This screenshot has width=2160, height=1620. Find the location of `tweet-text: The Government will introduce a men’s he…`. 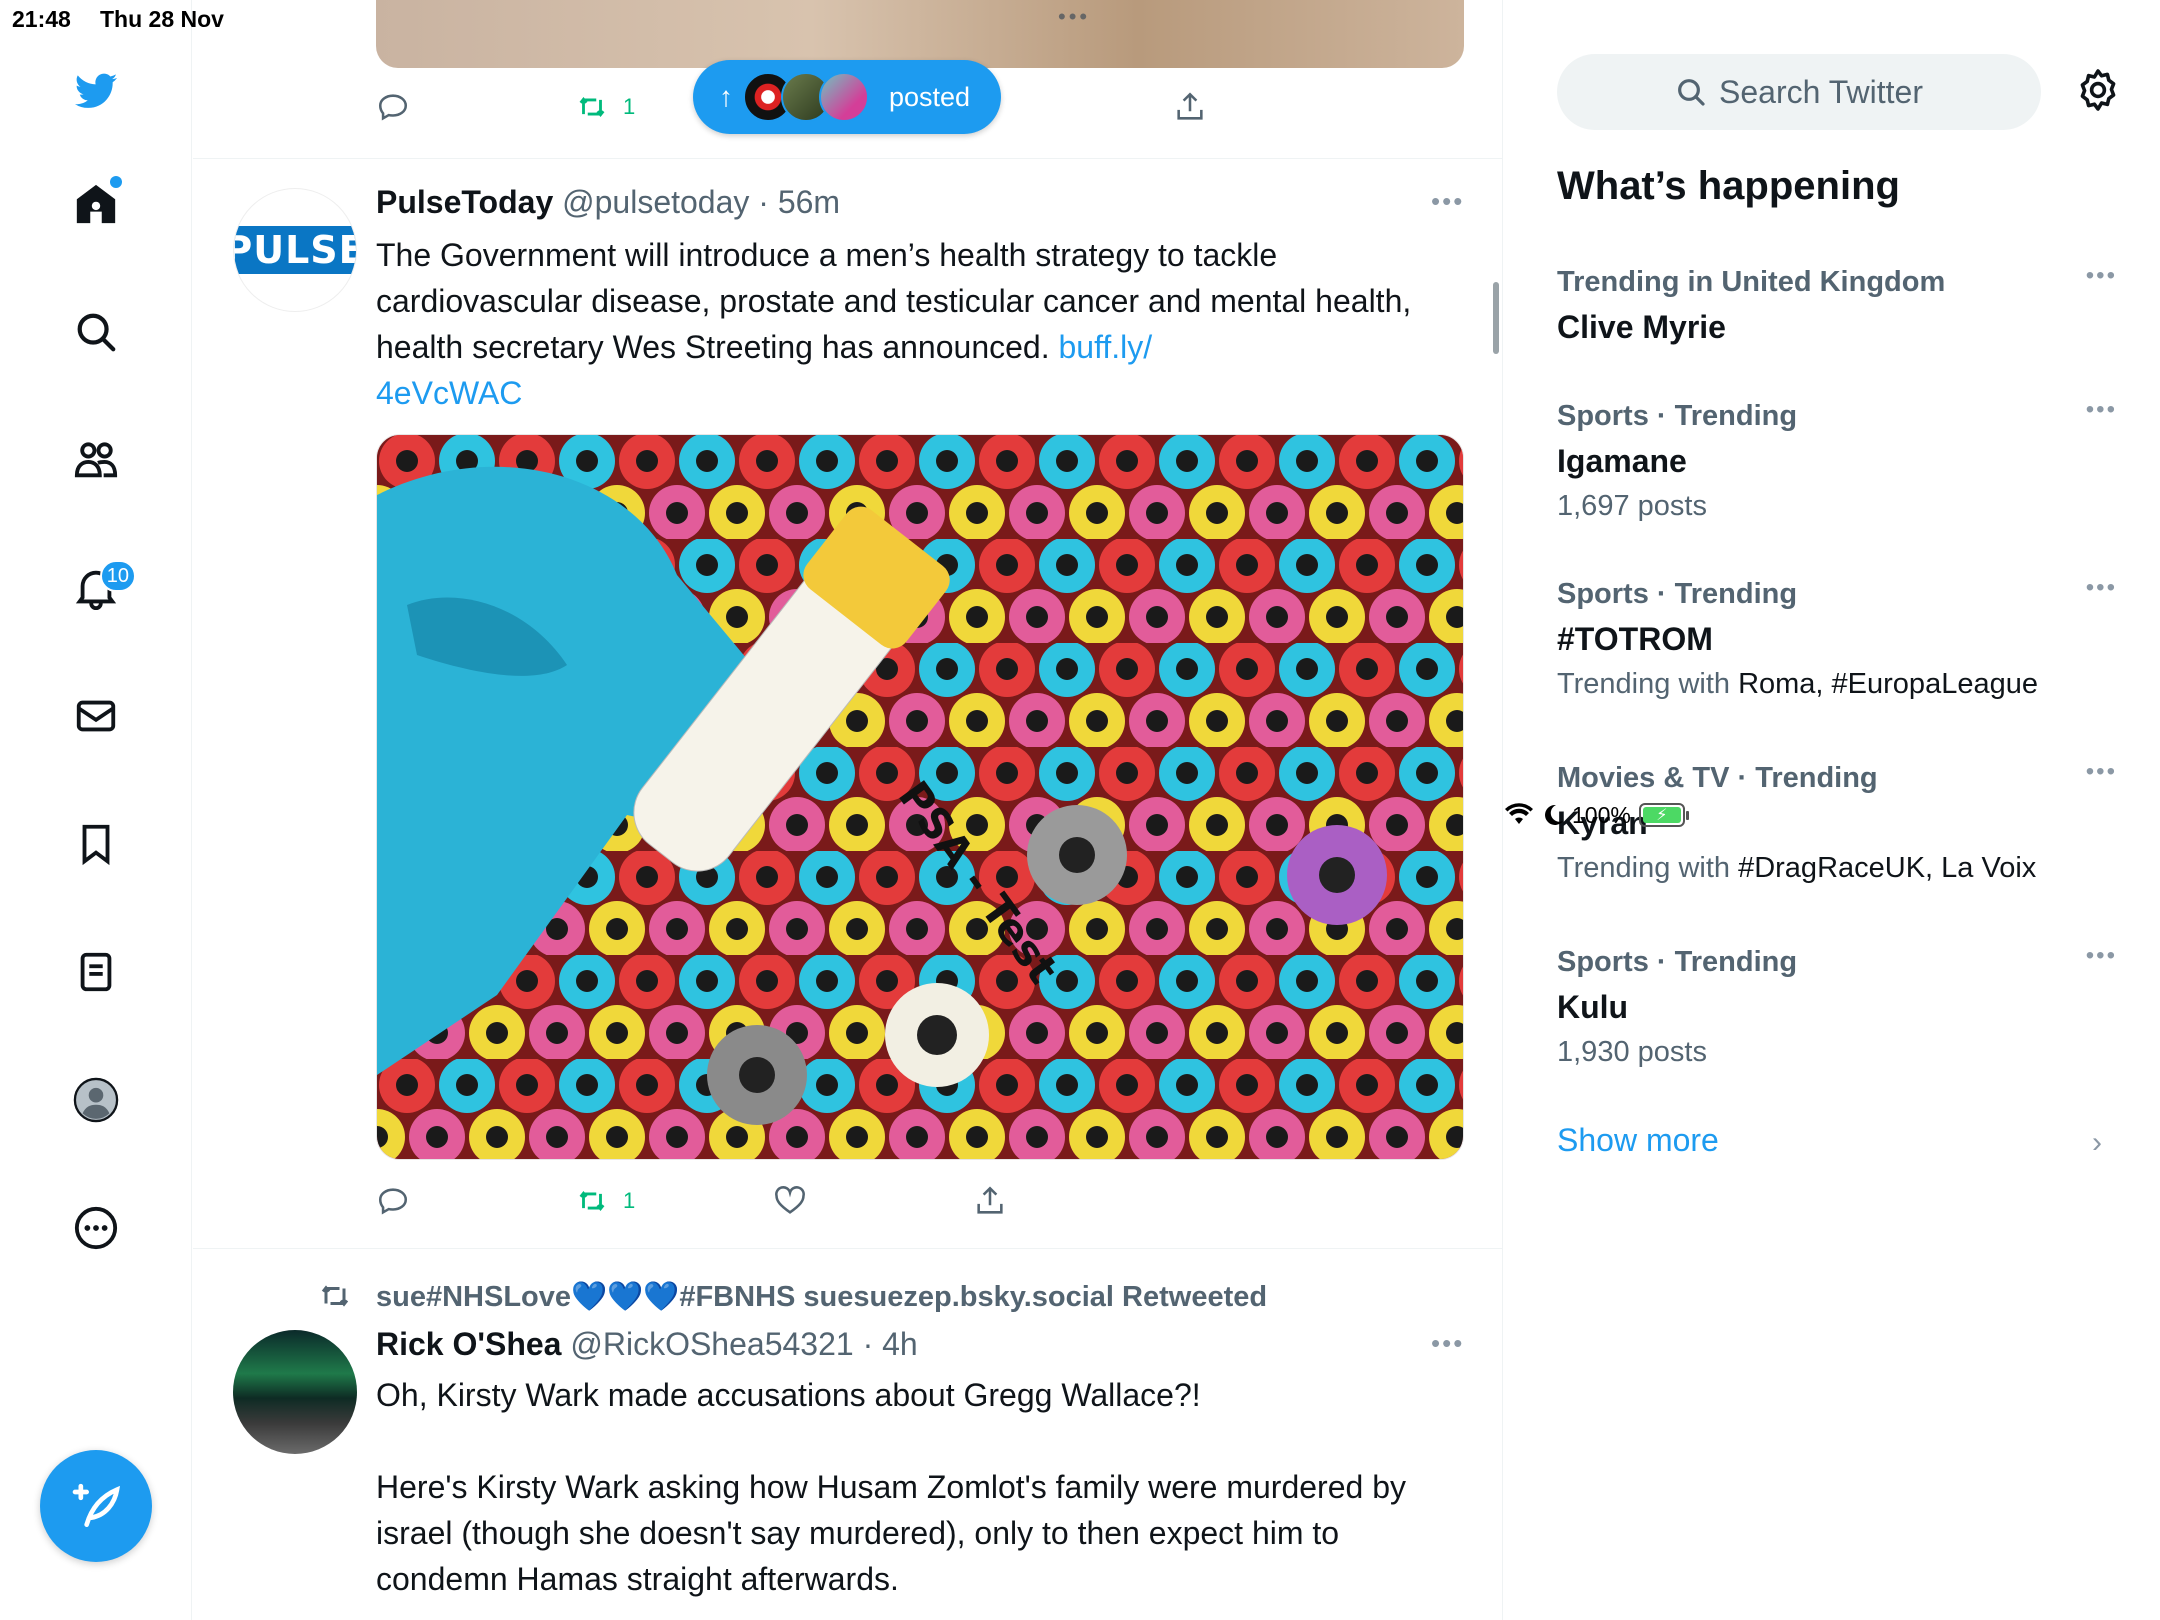

tweet-text: The Government will introduce a men’s he… is located at coordinates (926, 324).